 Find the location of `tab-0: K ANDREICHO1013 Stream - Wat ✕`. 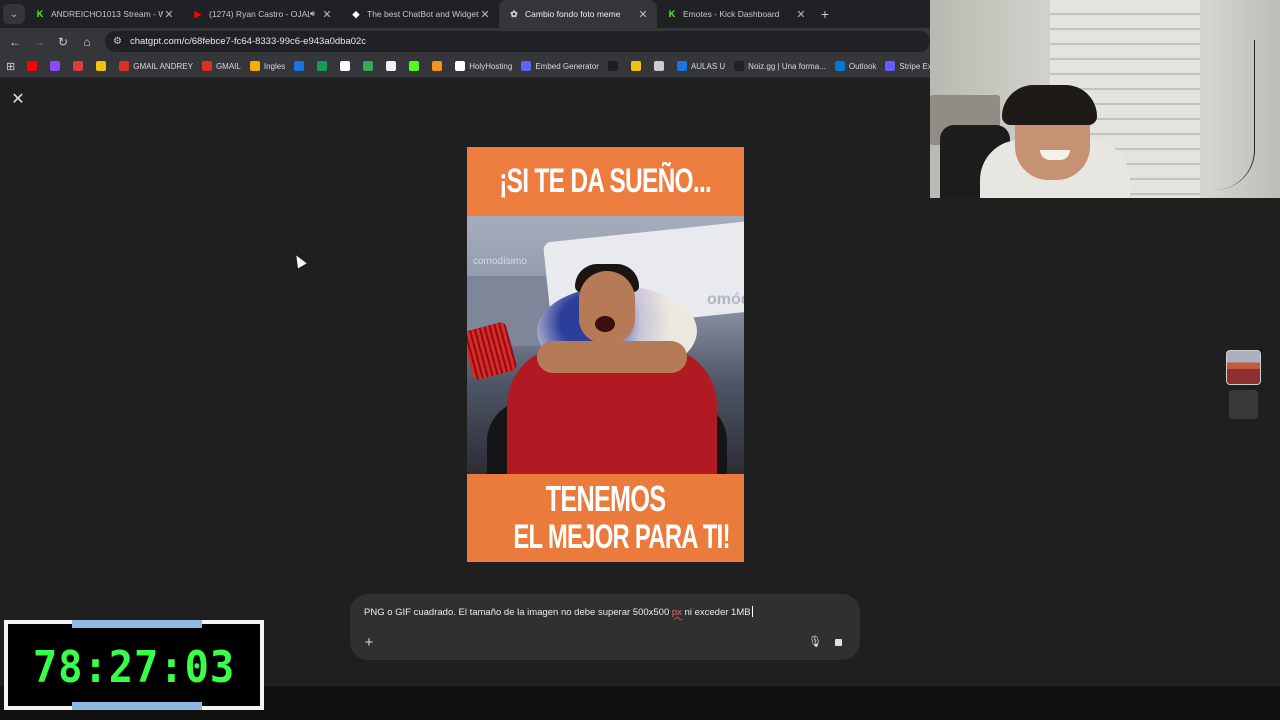

tab-0: K ANDREICHO1013 Stream - Wat ✕ is located at coordinates (104, 14).